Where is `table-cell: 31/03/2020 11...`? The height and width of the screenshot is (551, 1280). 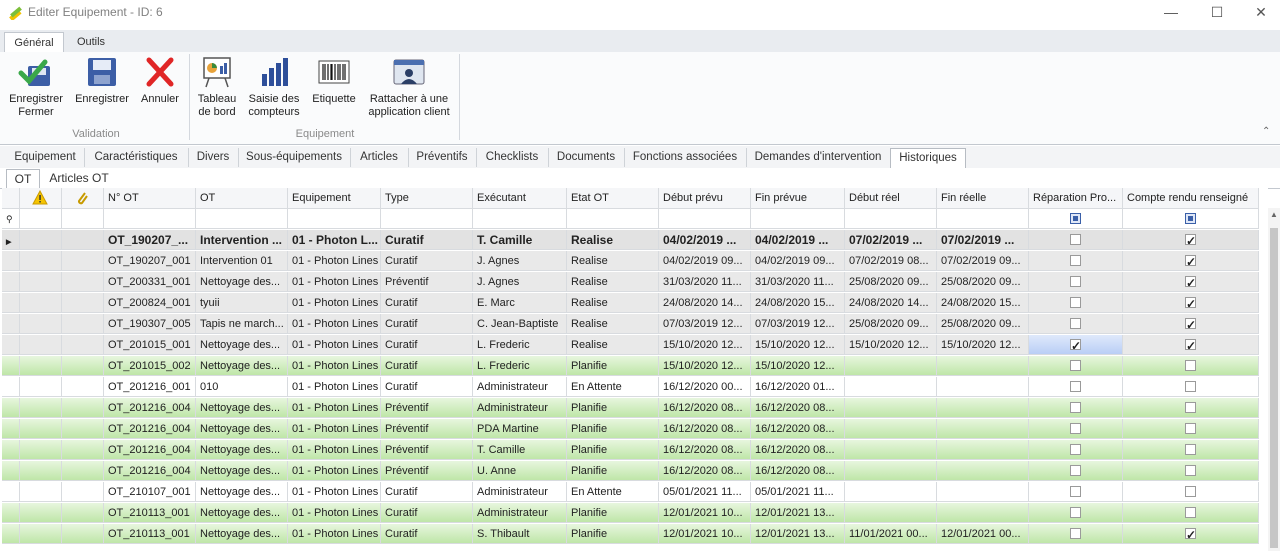 table-cell: 31/03/2020 11... is located at coordinates (705, 282).